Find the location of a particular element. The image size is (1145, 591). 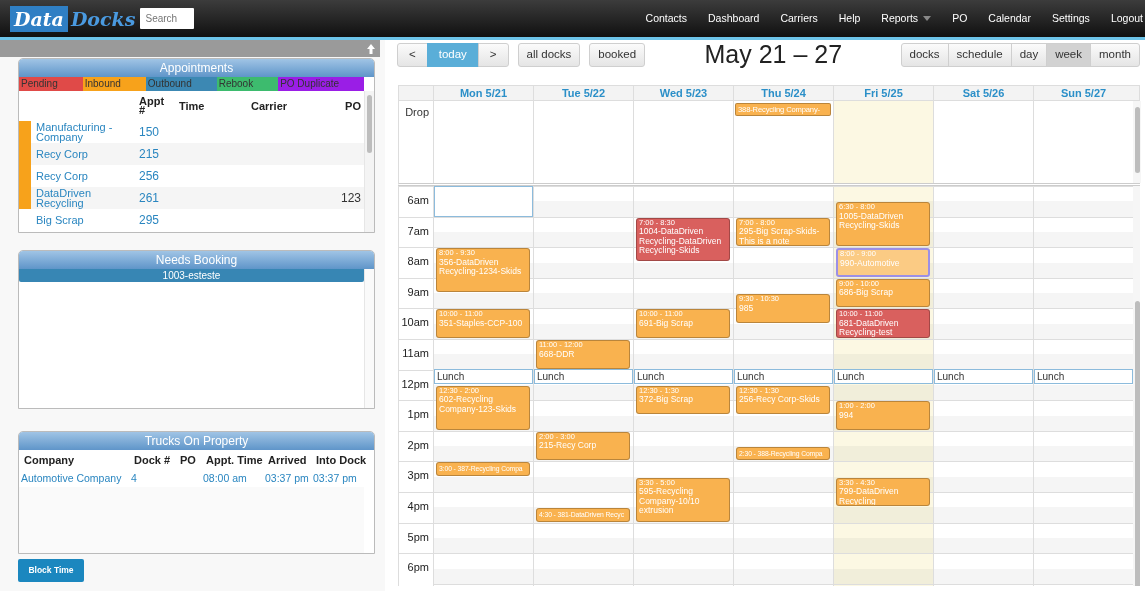

nav-link: Carriers is located at coordinates (799, 18).